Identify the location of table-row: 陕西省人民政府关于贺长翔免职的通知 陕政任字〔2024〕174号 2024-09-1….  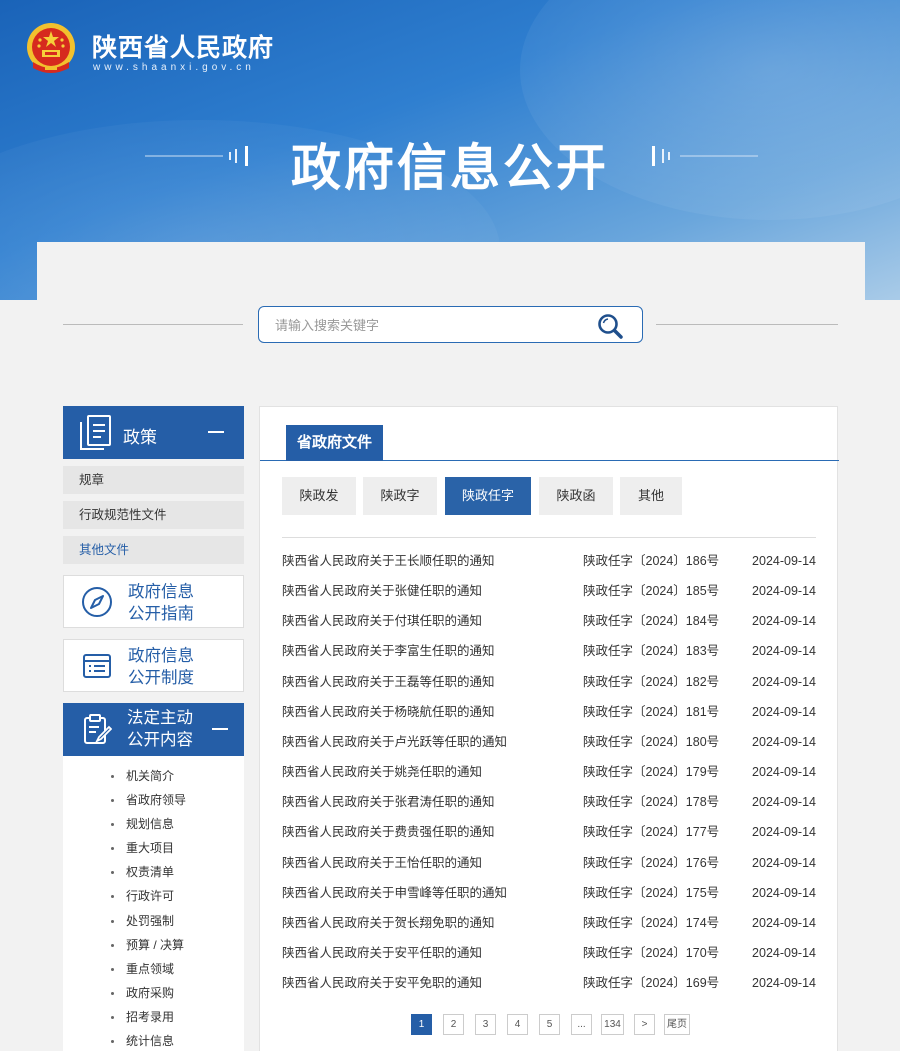
(549, 923).